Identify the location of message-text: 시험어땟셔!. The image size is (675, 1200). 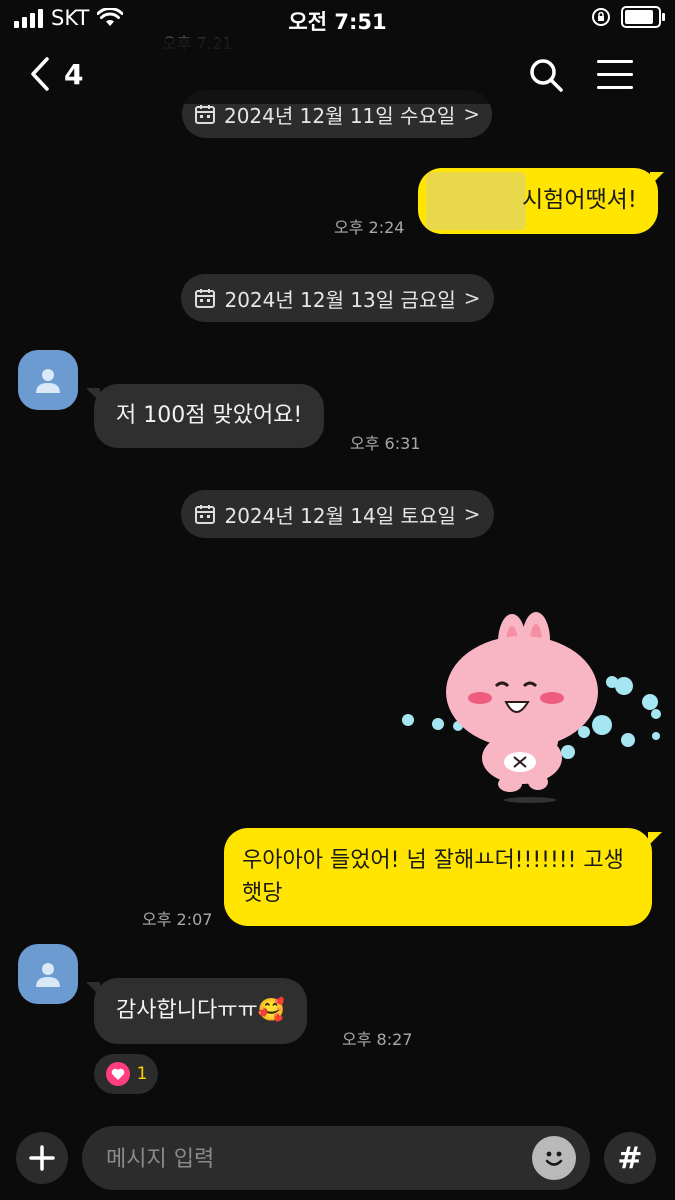
(580, 200).